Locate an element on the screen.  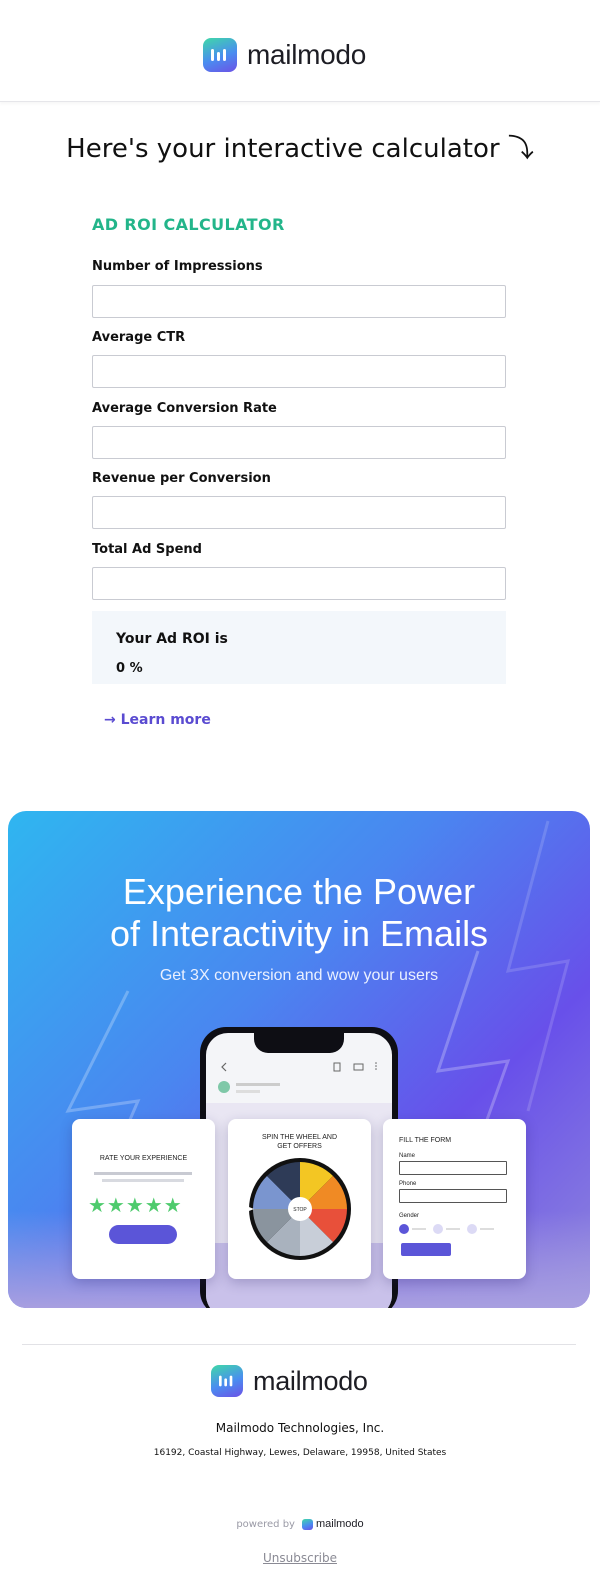
calculator-title: AD ROI CALCULATOR is located at coordinates (188, 224).